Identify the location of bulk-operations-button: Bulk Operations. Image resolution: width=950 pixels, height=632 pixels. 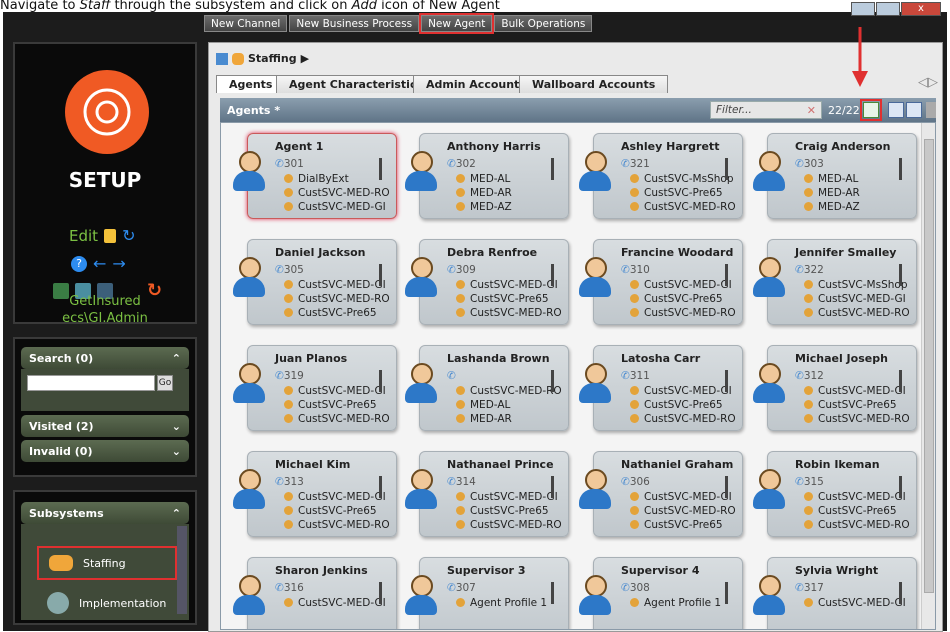
(543, 23).